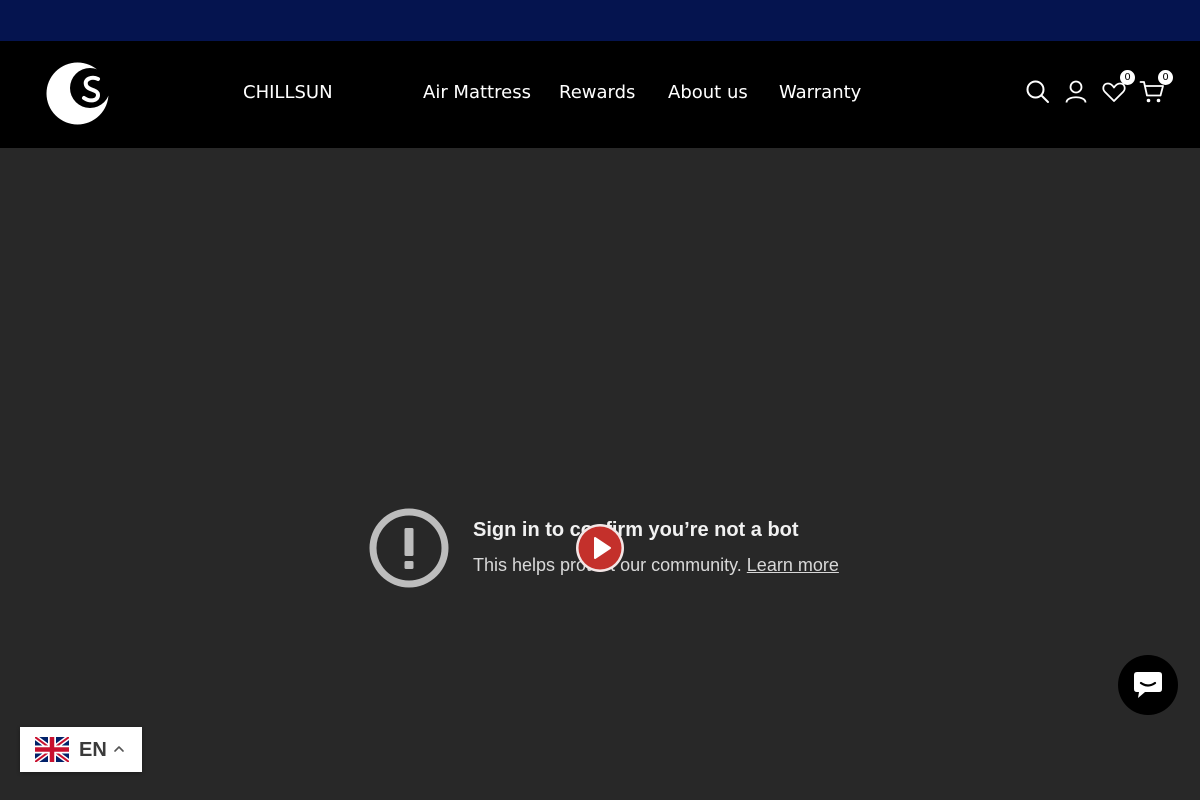 The height and width of the screenshot is (800, 1200). Describe the element at coordinates (119, 749) in the screenshot. I see `chevron-up-icon` at that location.